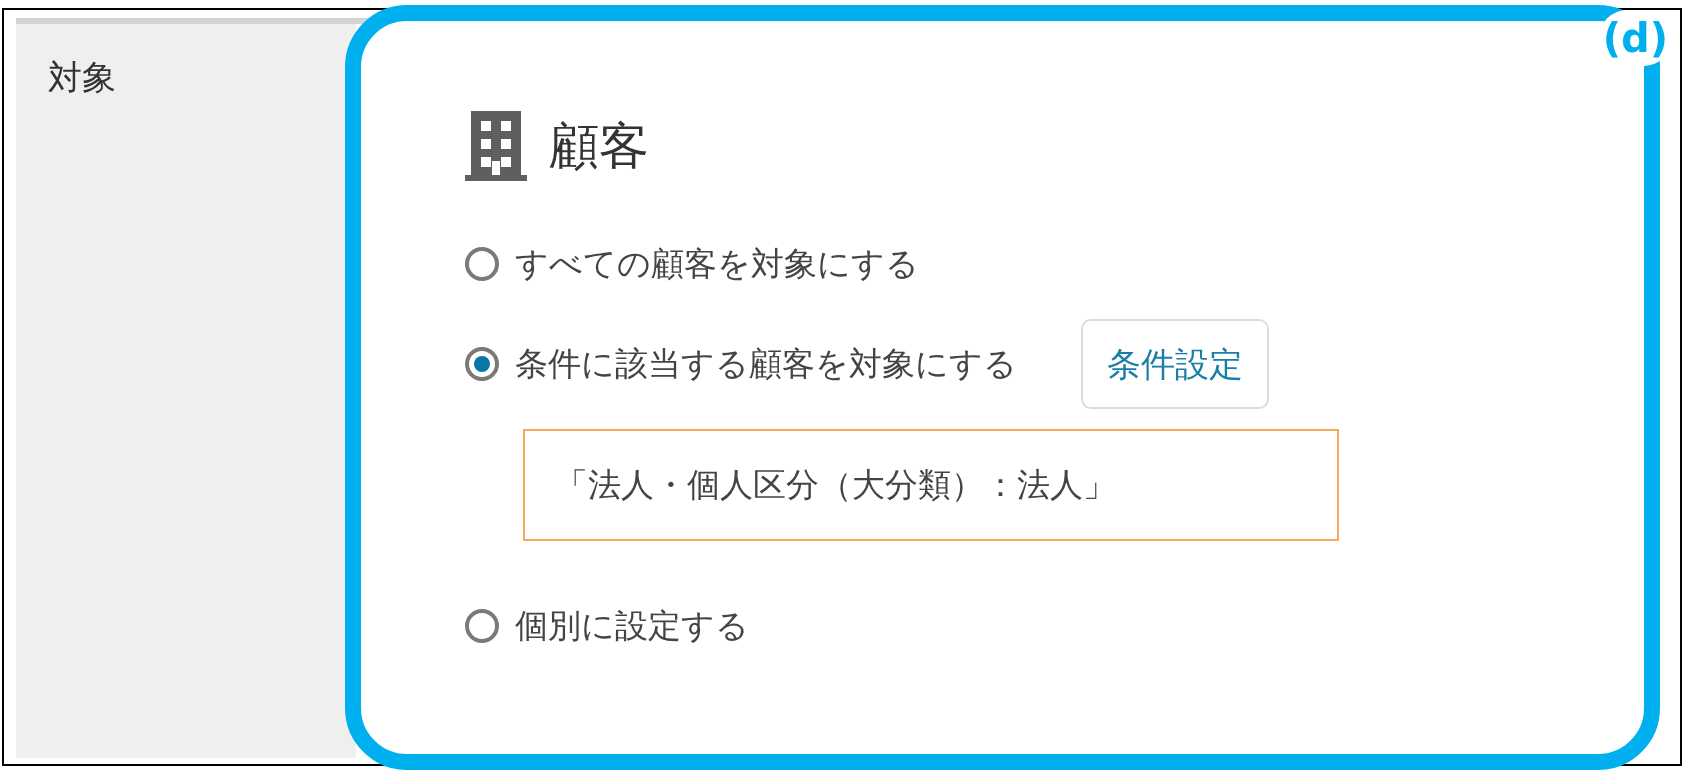 The image size is (1686, 774). Describe the element at coordinates (82, 77) in the screenshot. I see `field-label: 対象` at that location.